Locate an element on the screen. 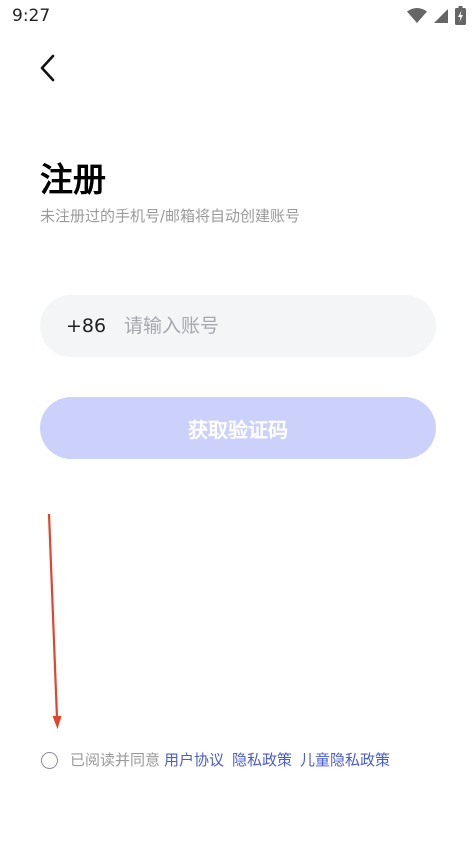  back-button is located at coordinates (48, 70).